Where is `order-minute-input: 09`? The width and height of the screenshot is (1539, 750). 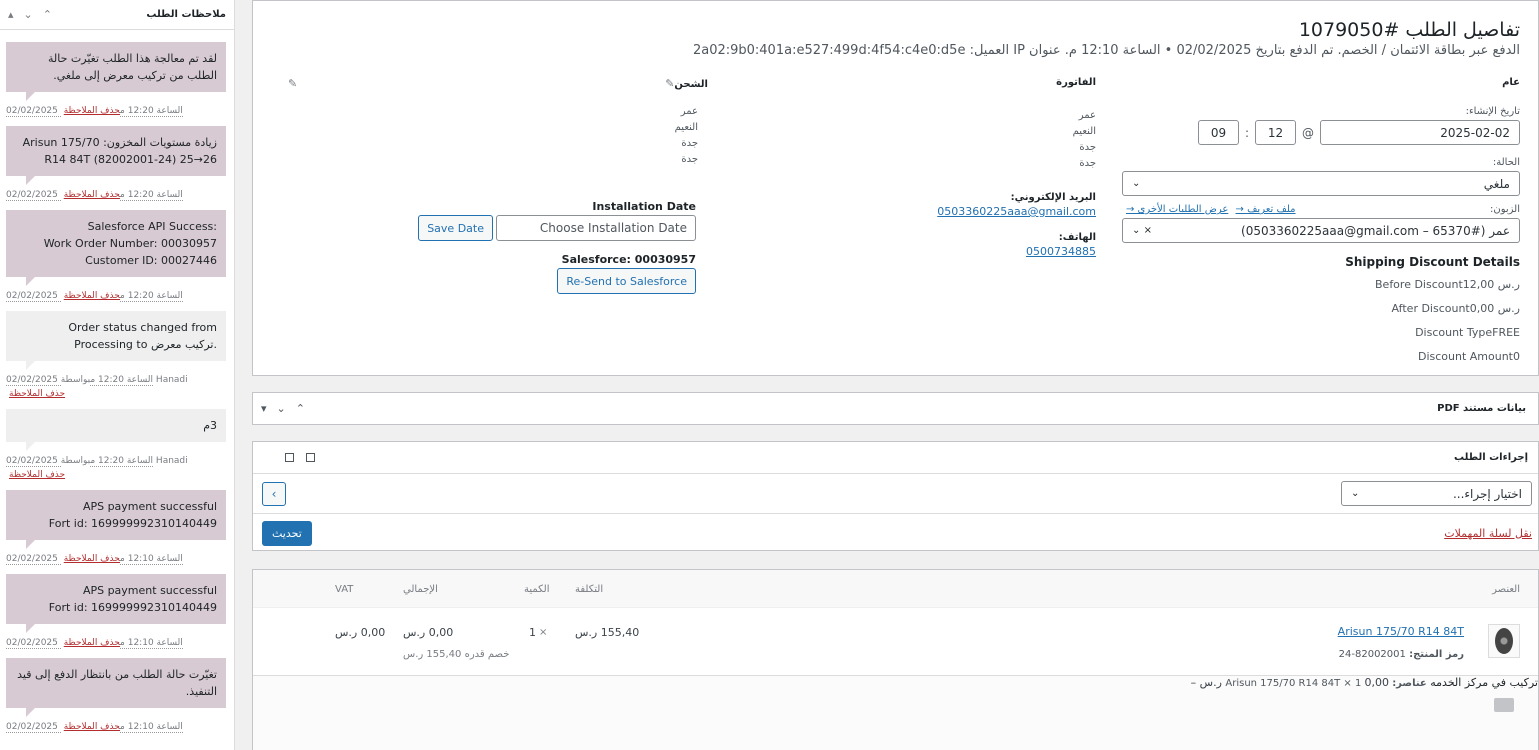 order-minute-input: 09 is located at coordinates (1218, 132).